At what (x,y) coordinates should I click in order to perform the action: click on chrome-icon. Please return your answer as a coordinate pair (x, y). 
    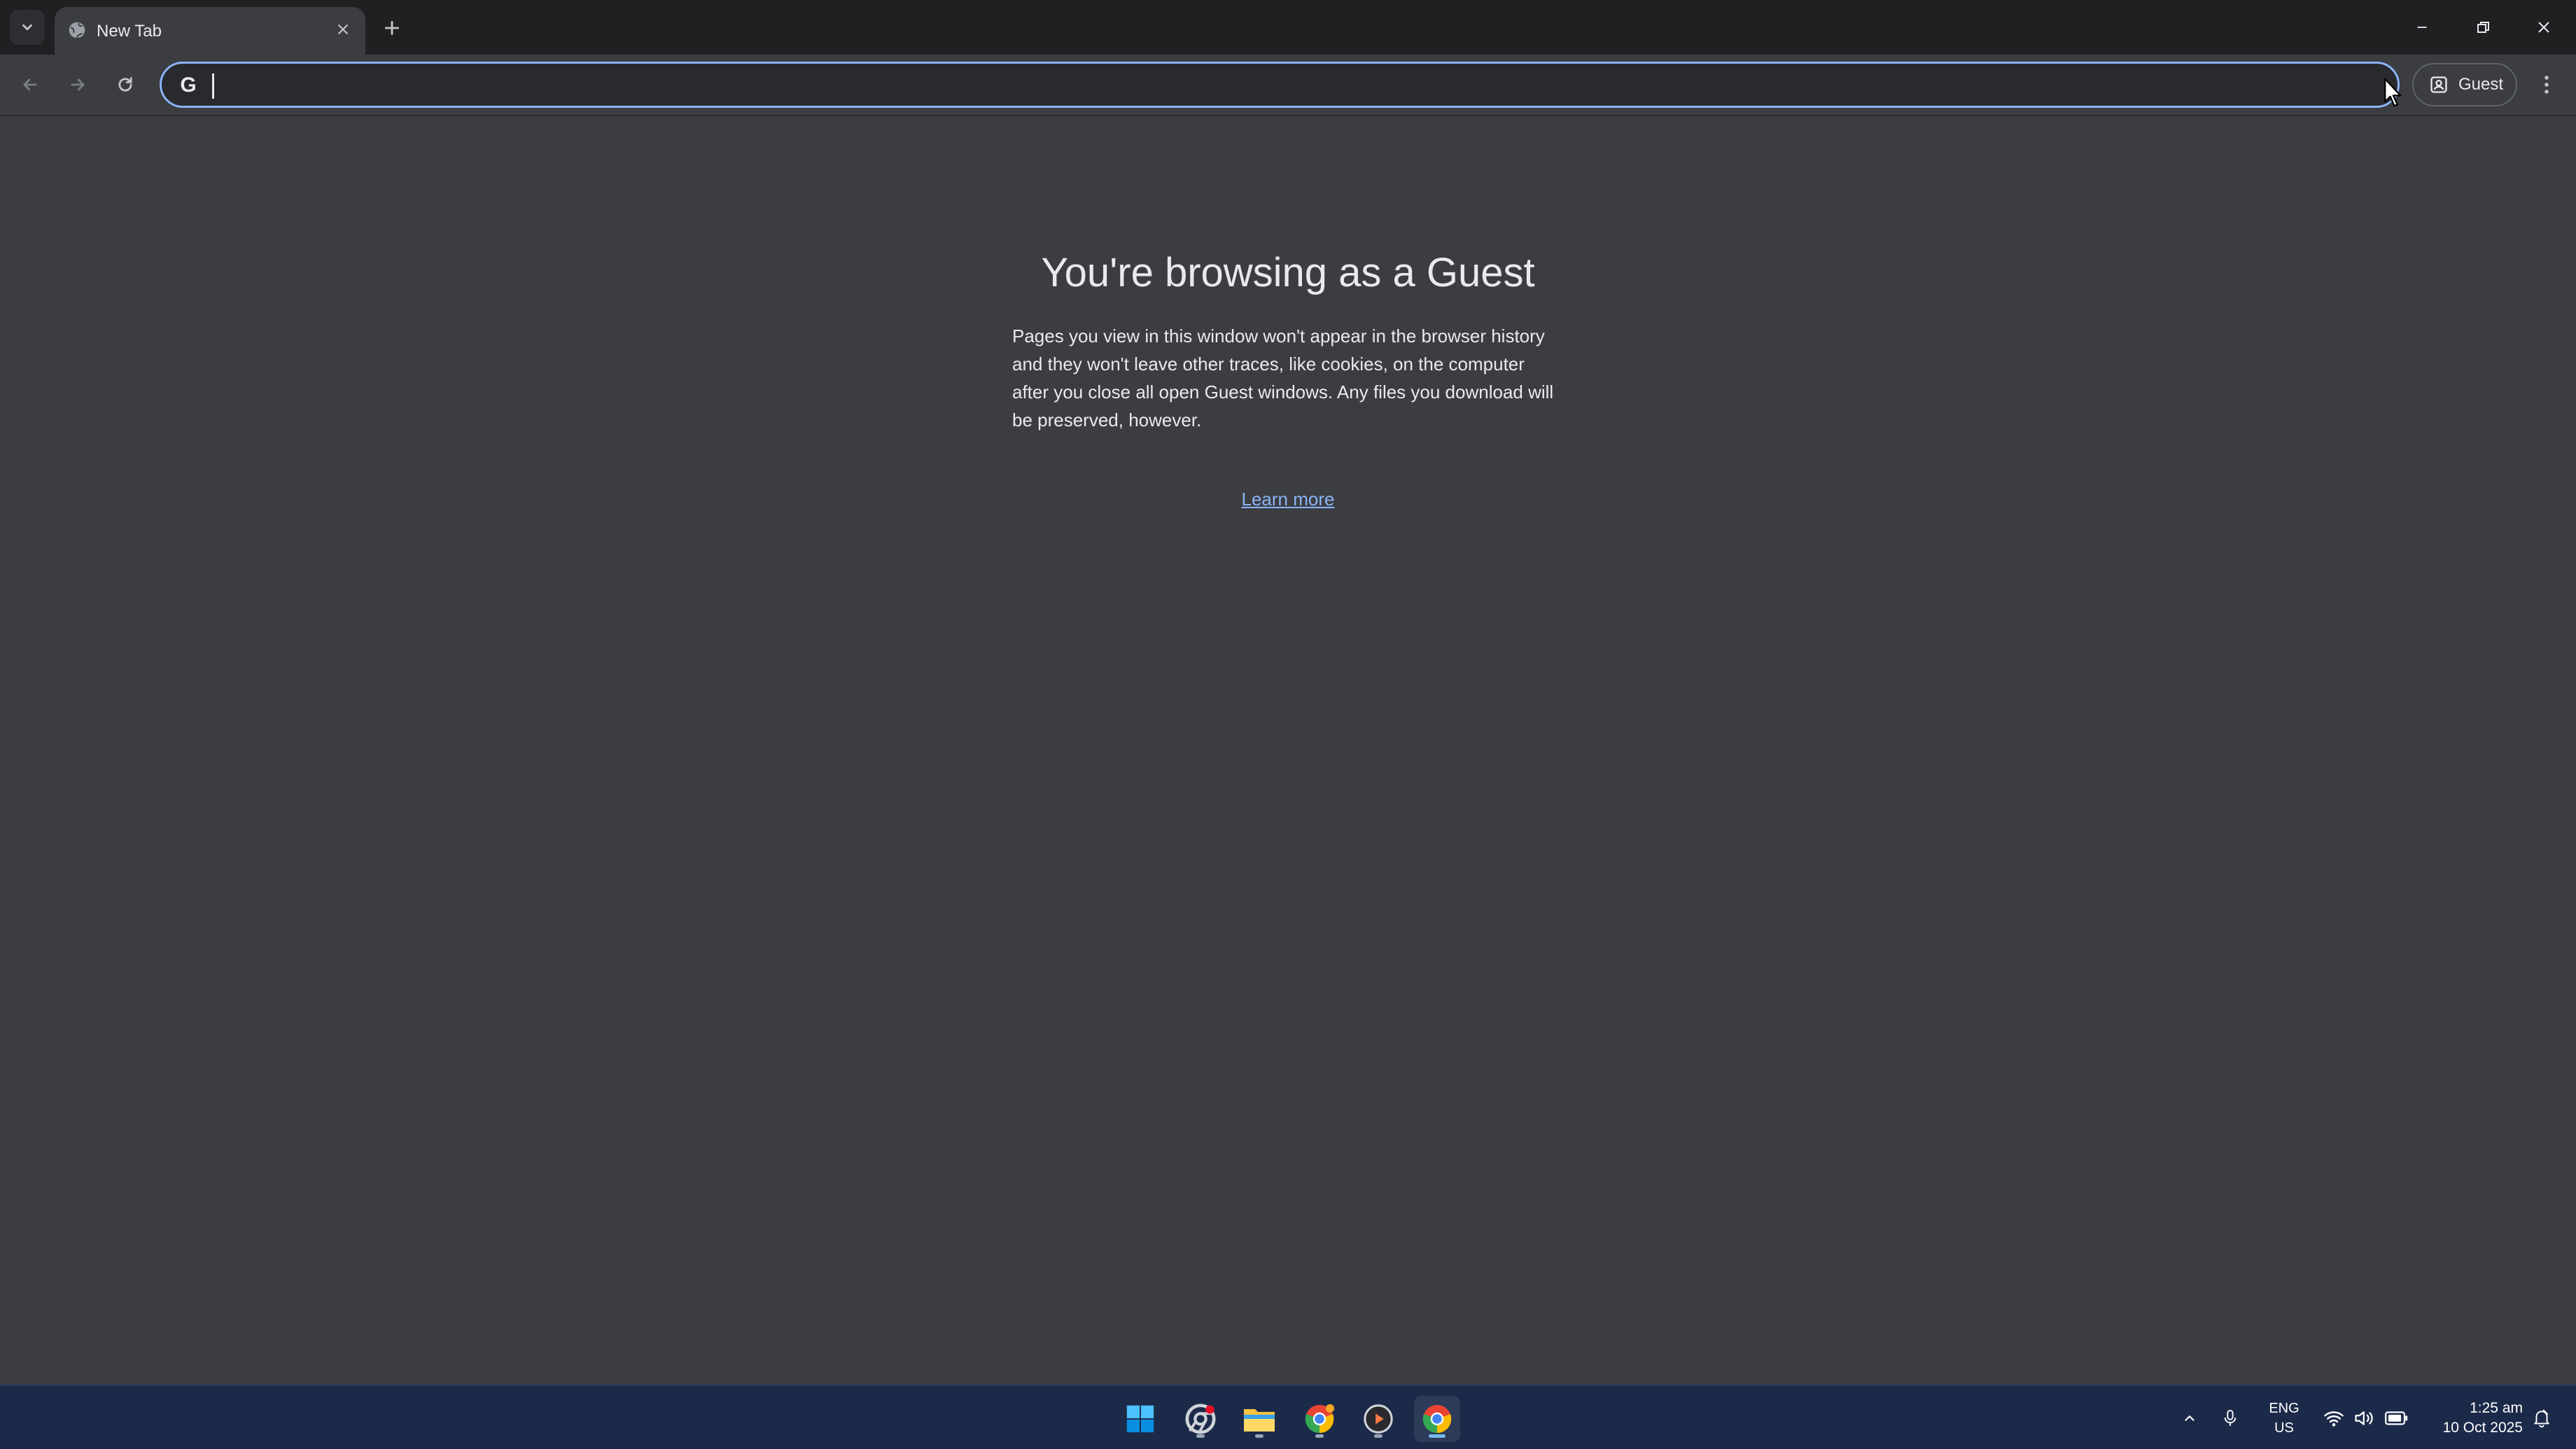
    Looking at the image, I should click on (1437, 1419).